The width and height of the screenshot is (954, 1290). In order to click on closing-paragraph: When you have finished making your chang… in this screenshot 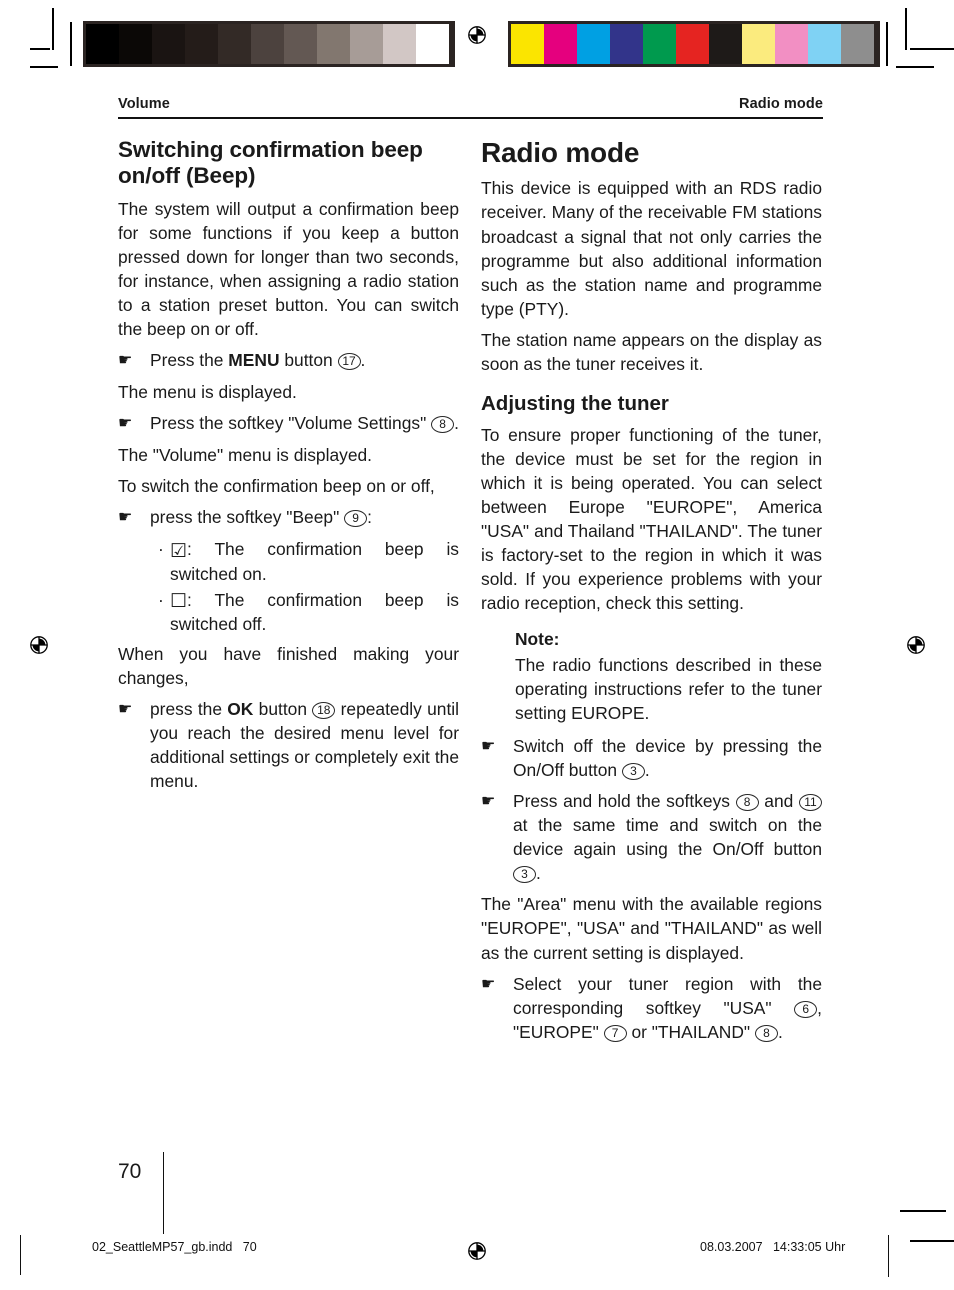, I will do `click(288, 665)`.